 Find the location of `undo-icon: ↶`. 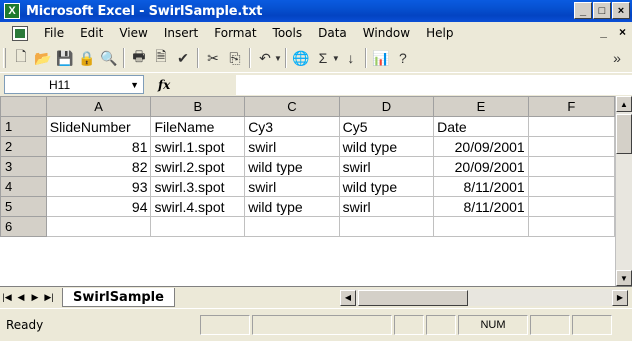

undo-icon: ↶ is located at coordinates (265, 58).